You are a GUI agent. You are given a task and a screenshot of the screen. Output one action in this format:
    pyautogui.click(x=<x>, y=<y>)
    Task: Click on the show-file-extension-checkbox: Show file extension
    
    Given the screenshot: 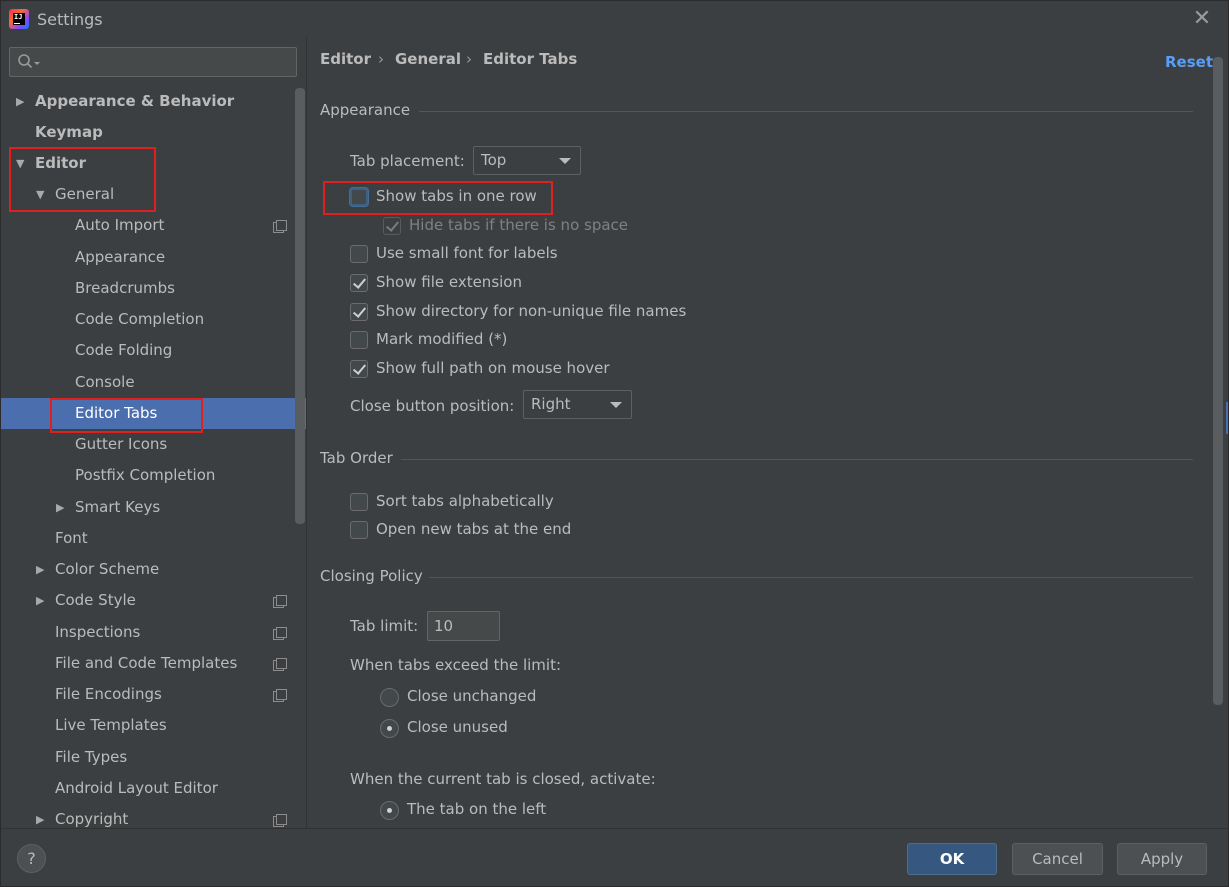 What is the action you would take?
    pyautogui.click(x=450, y=284)
    